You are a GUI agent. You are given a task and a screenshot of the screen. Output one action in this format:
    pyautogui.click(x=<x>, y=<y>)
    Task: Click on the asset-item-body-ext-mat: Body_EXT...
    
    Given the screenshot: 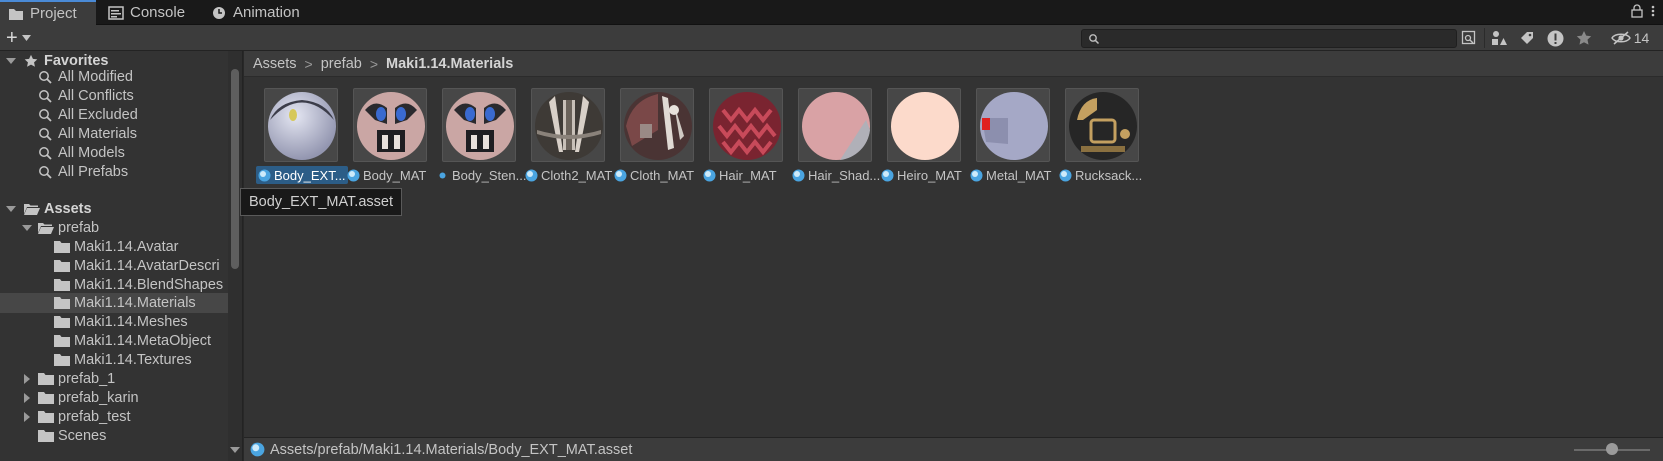 What is the action you would take?
    pyautogui.click(x=302, y=138)
    